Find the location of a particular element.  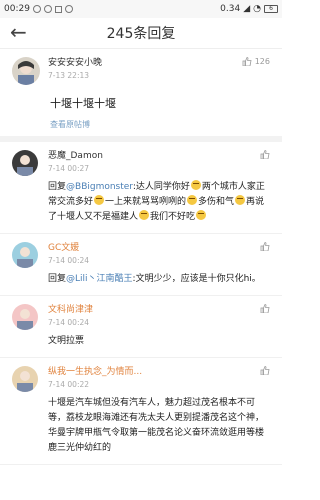

battery-level: 6 is located at coordinates (271, 8).